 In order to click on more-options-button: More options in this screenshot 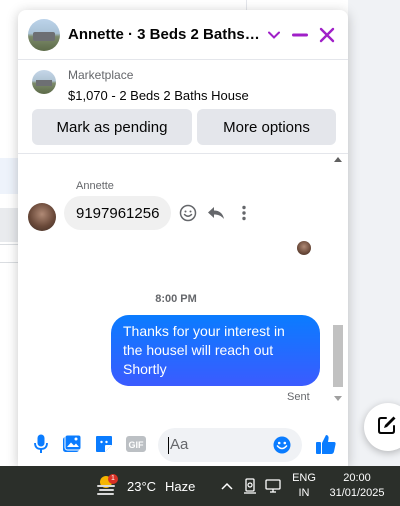, I will do `click(266, 127)`.